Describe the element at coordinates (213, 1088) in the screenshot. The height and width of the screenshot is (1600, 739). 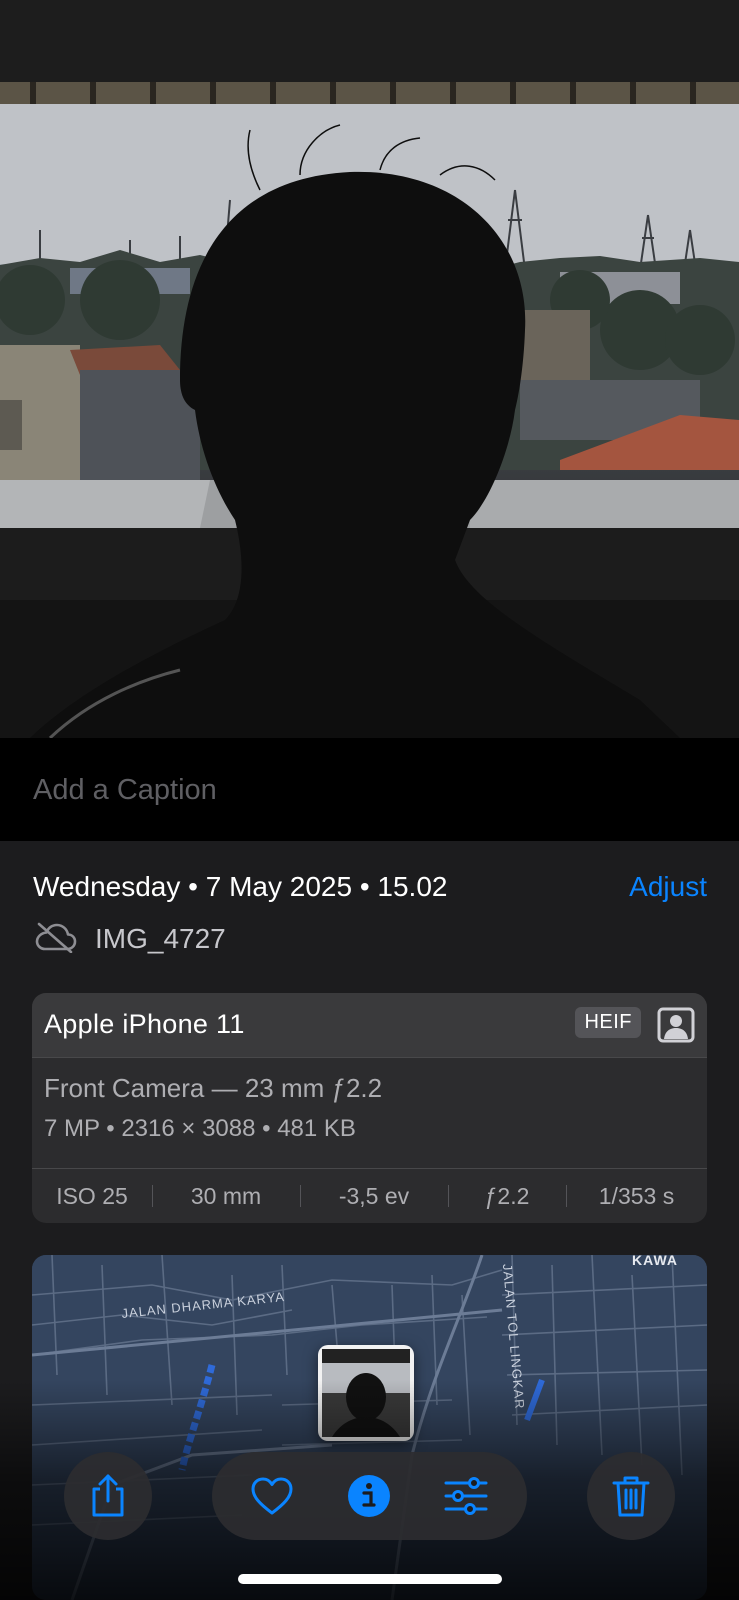
I see `lens-info: Front Camera — 23 mm ƒ2.2` at that location.